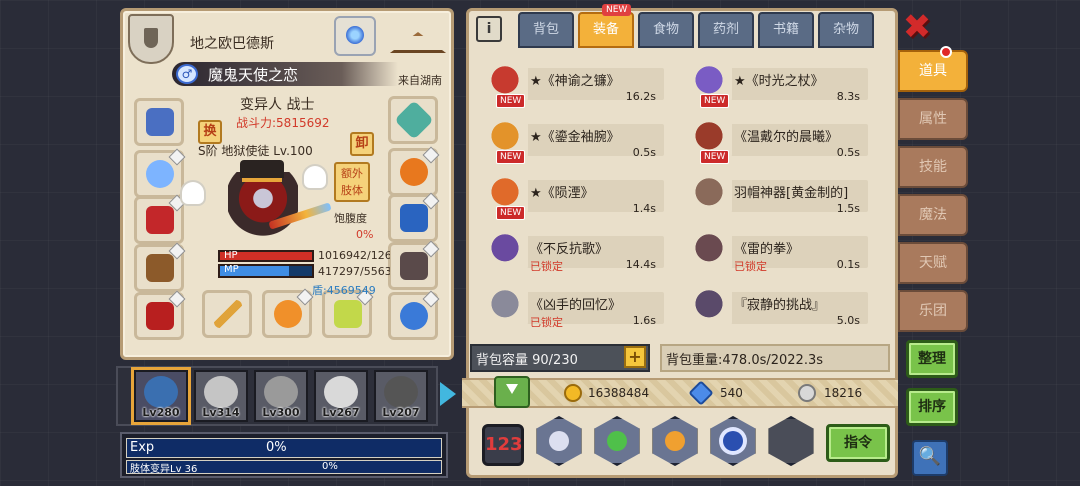 The width and height of the screenshot is (1080, 486). Describe the element at coordinates (930, 458) in the screenshot. I see `search-icon: 🔍` at that location.